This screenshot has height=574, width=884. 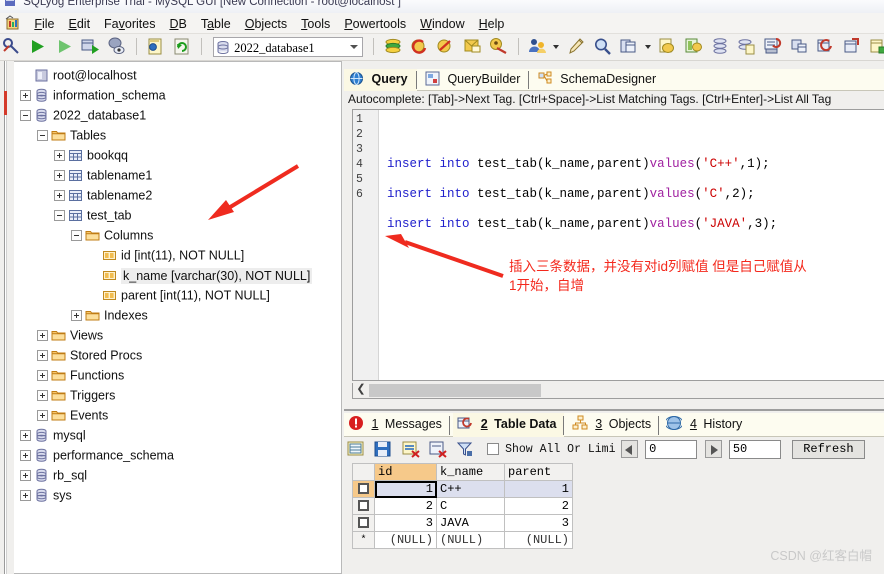 I want to click on filter-icon, so click(x=465, y=449).